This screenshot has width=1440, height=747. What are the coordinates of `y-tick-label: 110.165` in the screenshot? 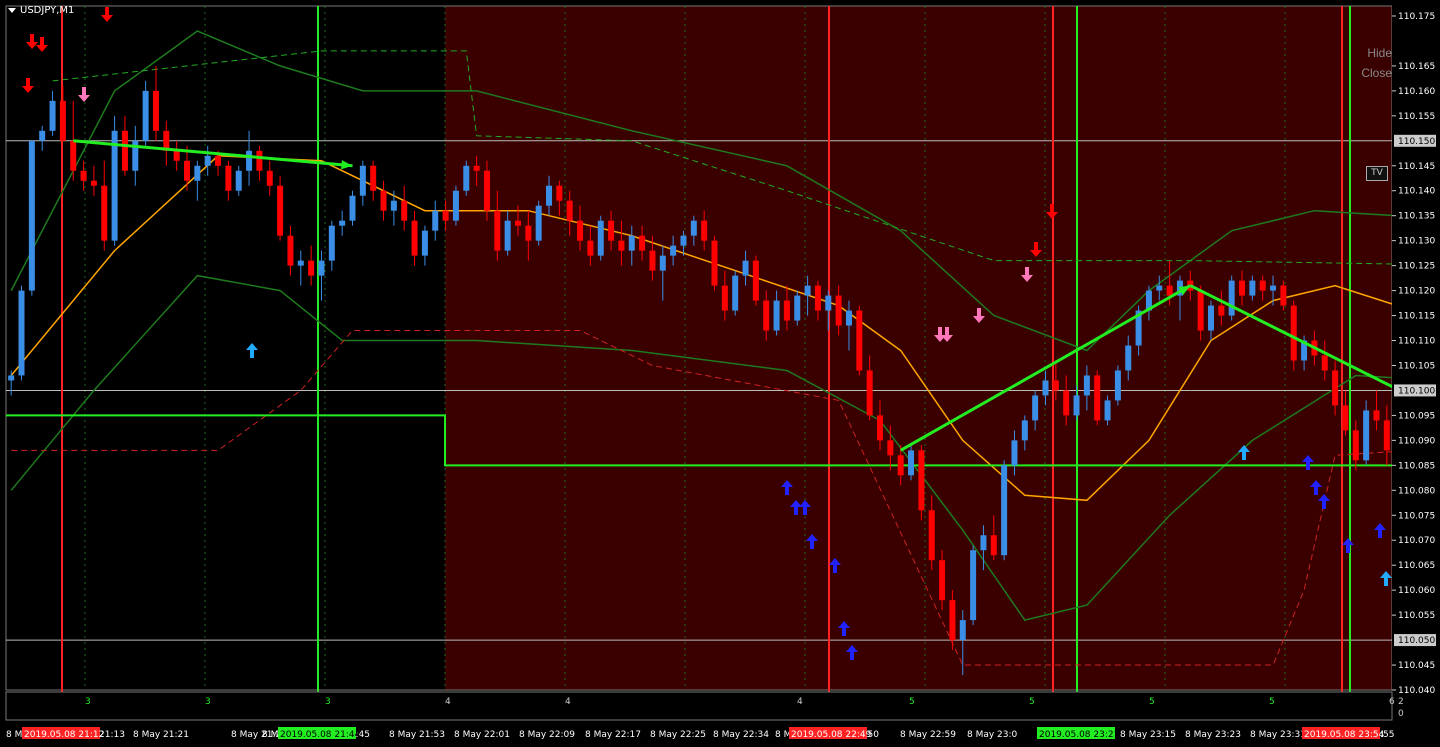 It's located at (1416, 67).